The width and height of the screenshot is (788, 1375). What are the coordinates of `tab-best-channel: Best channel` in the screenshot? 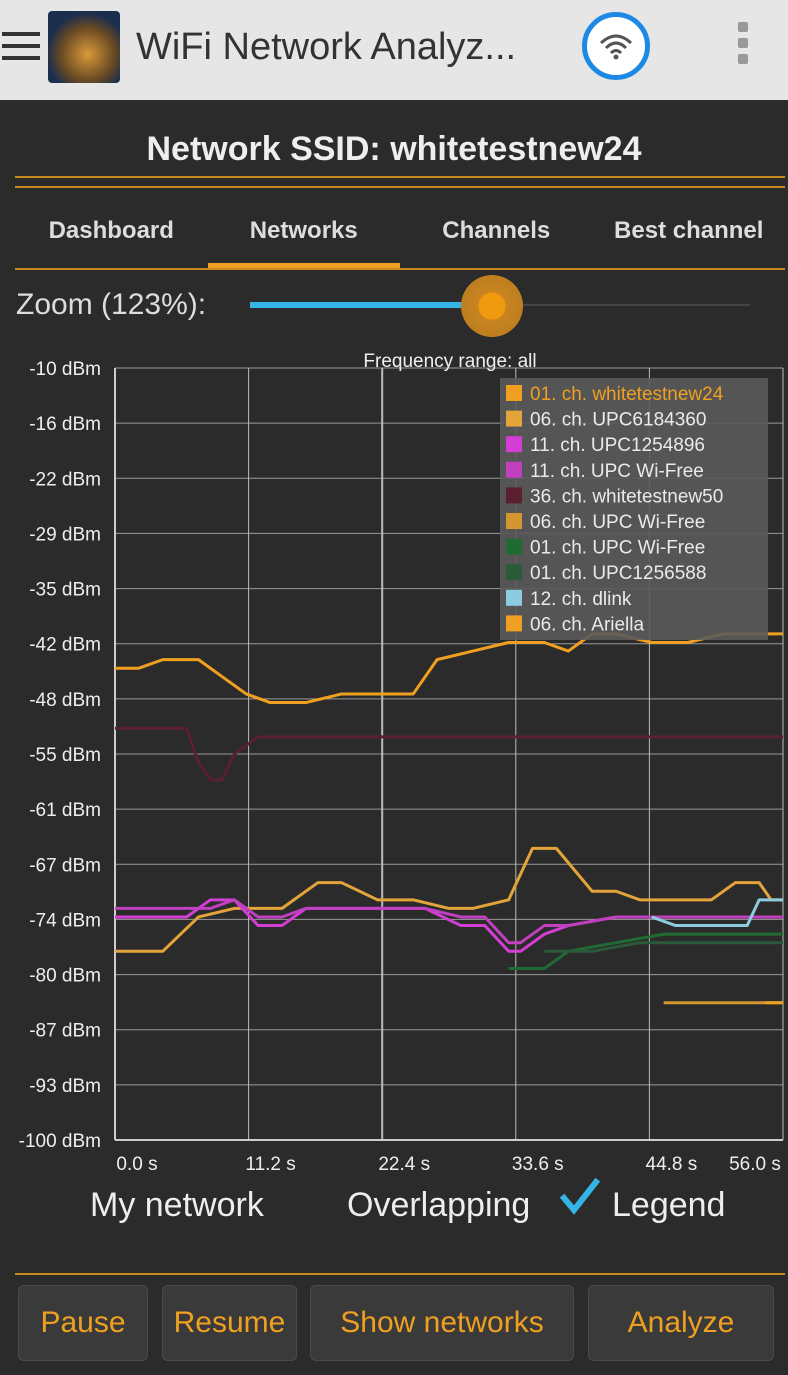 It's located at (689, 235).